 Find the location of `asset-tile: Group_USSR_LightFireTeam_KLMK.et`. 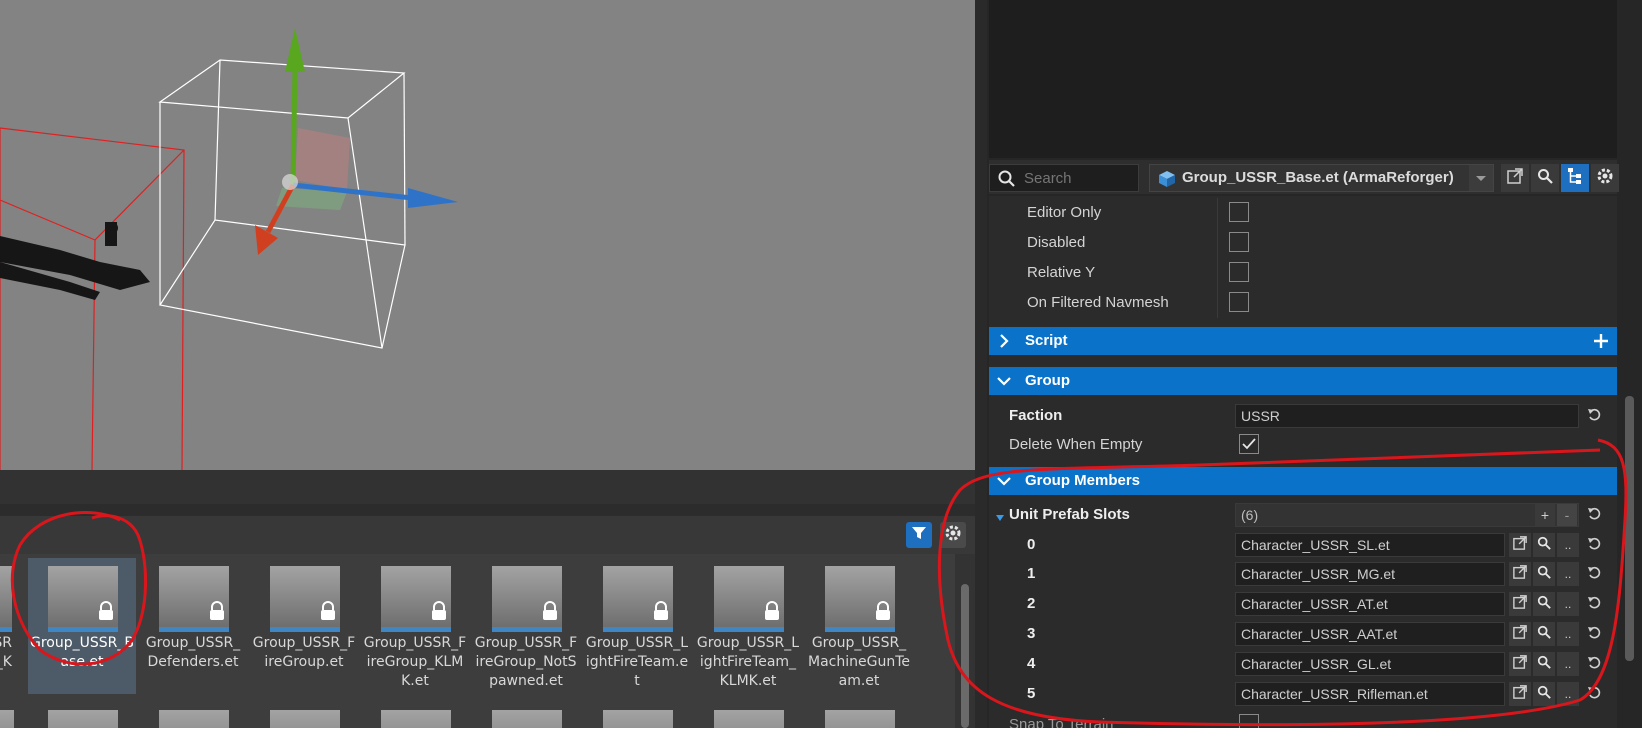

asset-tile: Group_USSR_LightFireTeam_KLMK.et is located at coordinates (748, 626).